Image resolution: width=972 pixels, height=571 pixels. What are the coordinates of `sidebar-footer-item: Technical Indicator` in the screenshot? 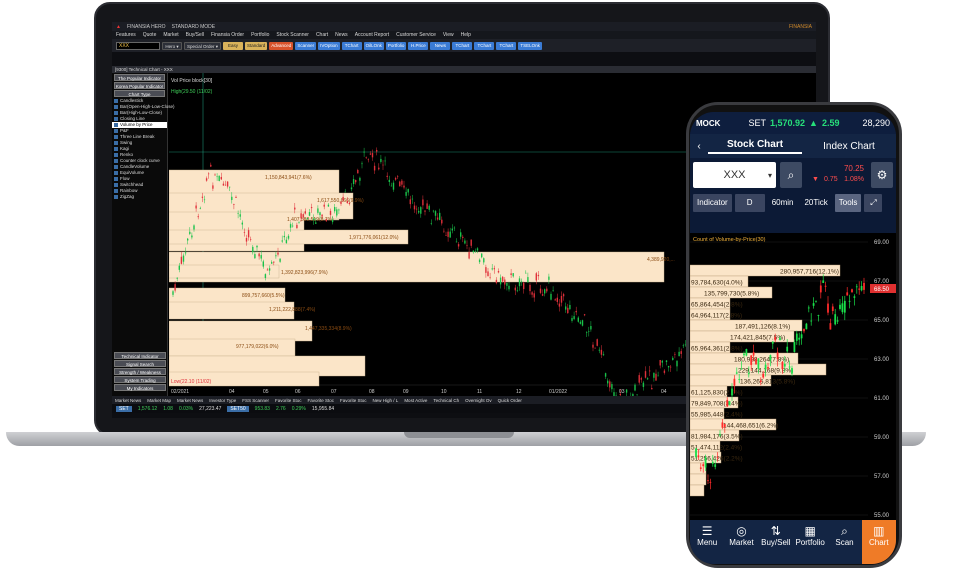 It's located at (140, 355).